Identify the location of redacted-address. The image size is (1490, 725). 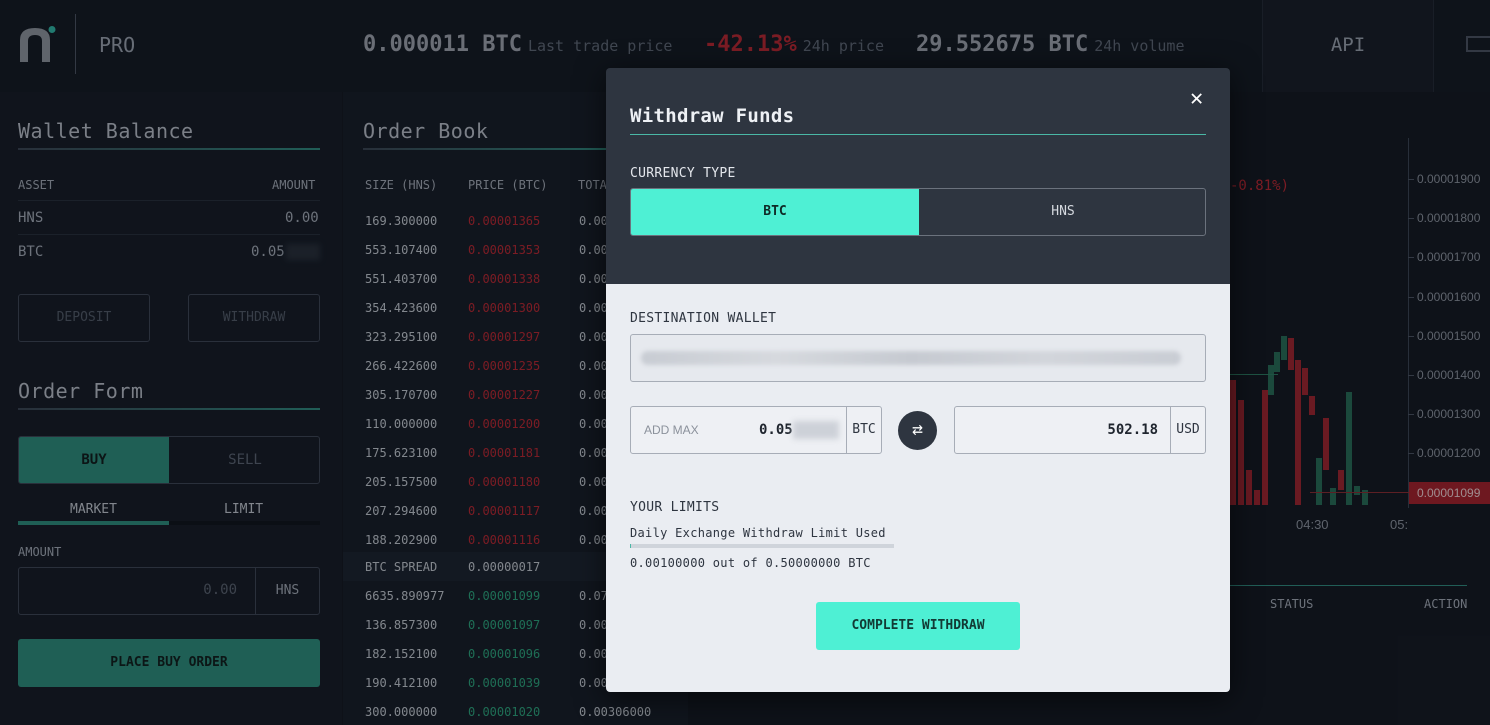
(911, 358).